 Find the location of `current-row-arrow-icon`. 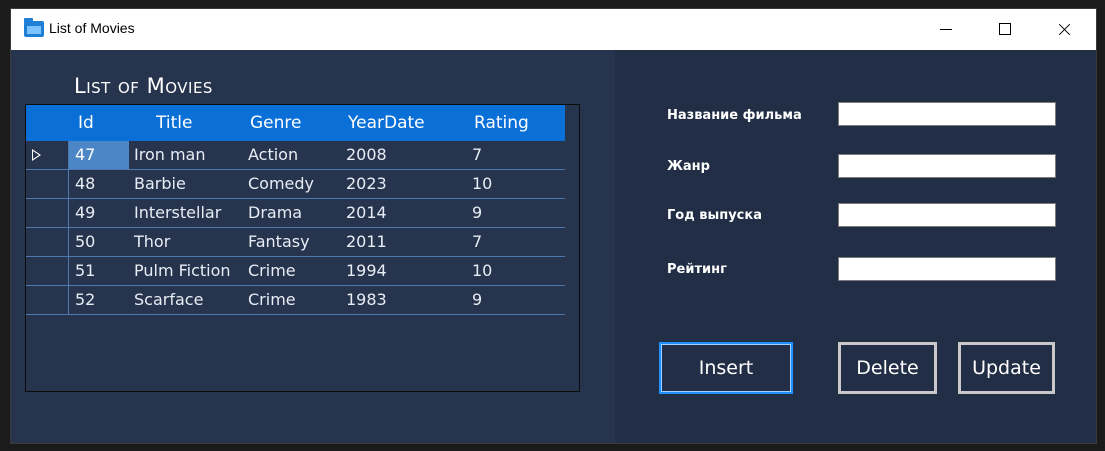

current-row-arrow-icon is located at coordinates (36, 155).